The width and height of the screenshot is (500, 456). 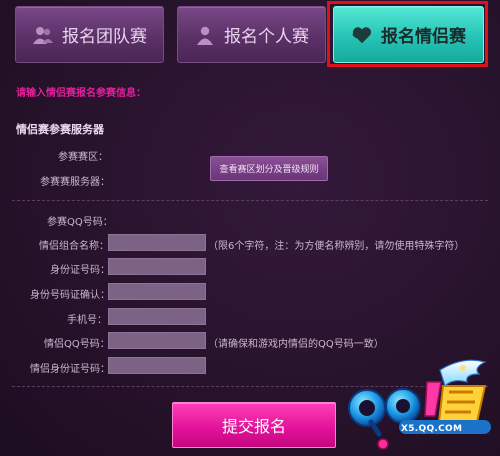 I want to click on partner-id-field, so click(x=157, y=365).